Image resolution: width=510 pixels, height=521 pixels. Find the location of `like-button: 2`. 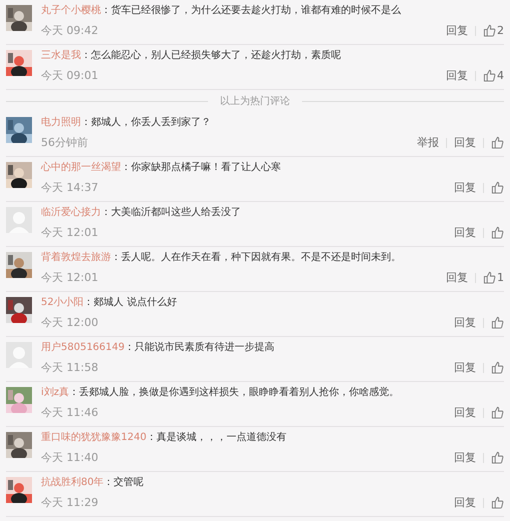

like-button: 2 is located at coordinates (493, 30).